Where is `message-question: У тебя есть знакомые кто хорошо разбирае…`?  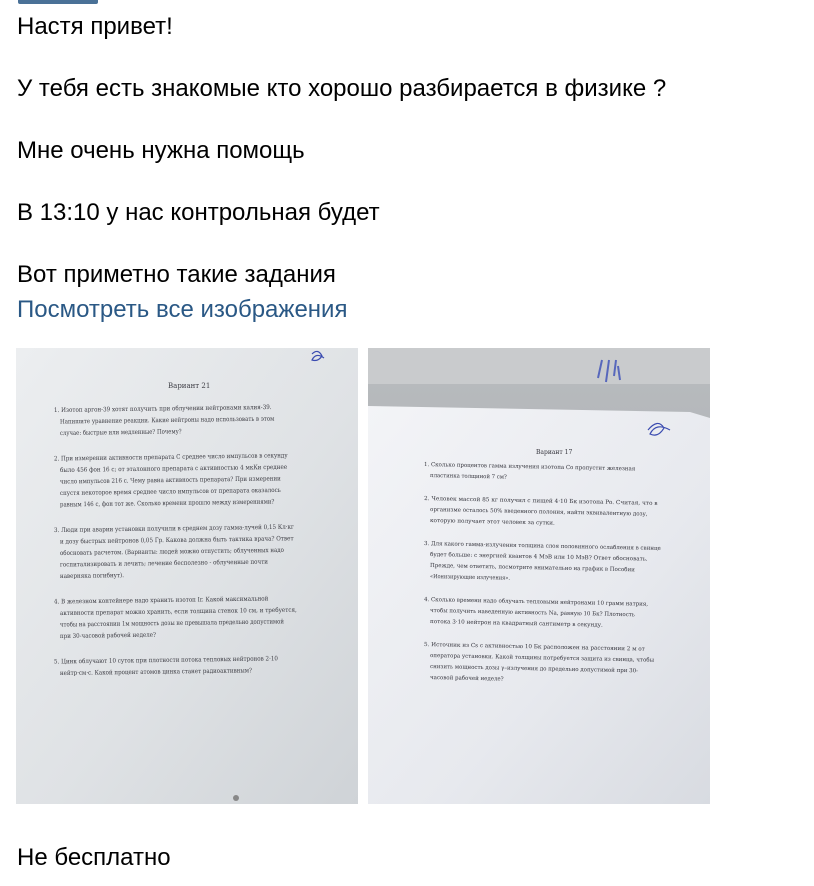 message-question: У тебя есть знакомые кто хорошо разбирае… is located at coordinates (342, 88).